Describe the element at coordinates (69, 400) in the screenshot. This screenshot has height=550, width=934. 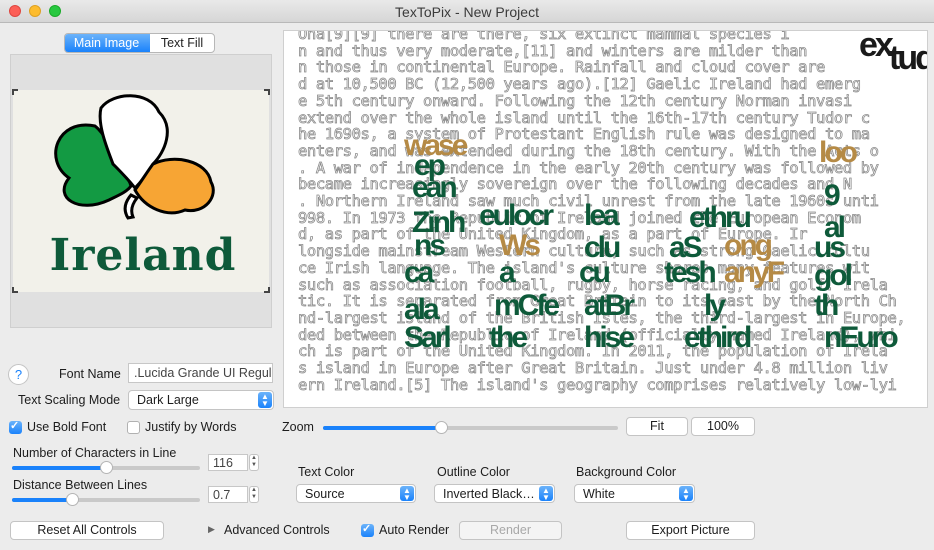
I see `text-scaling-label: Text Scaling Mode` at that location.